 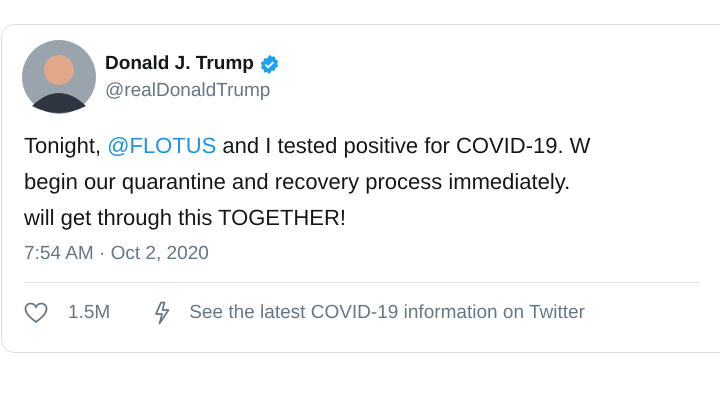 I want to click on like-count: 1.5M, so click(x=89, y=312).